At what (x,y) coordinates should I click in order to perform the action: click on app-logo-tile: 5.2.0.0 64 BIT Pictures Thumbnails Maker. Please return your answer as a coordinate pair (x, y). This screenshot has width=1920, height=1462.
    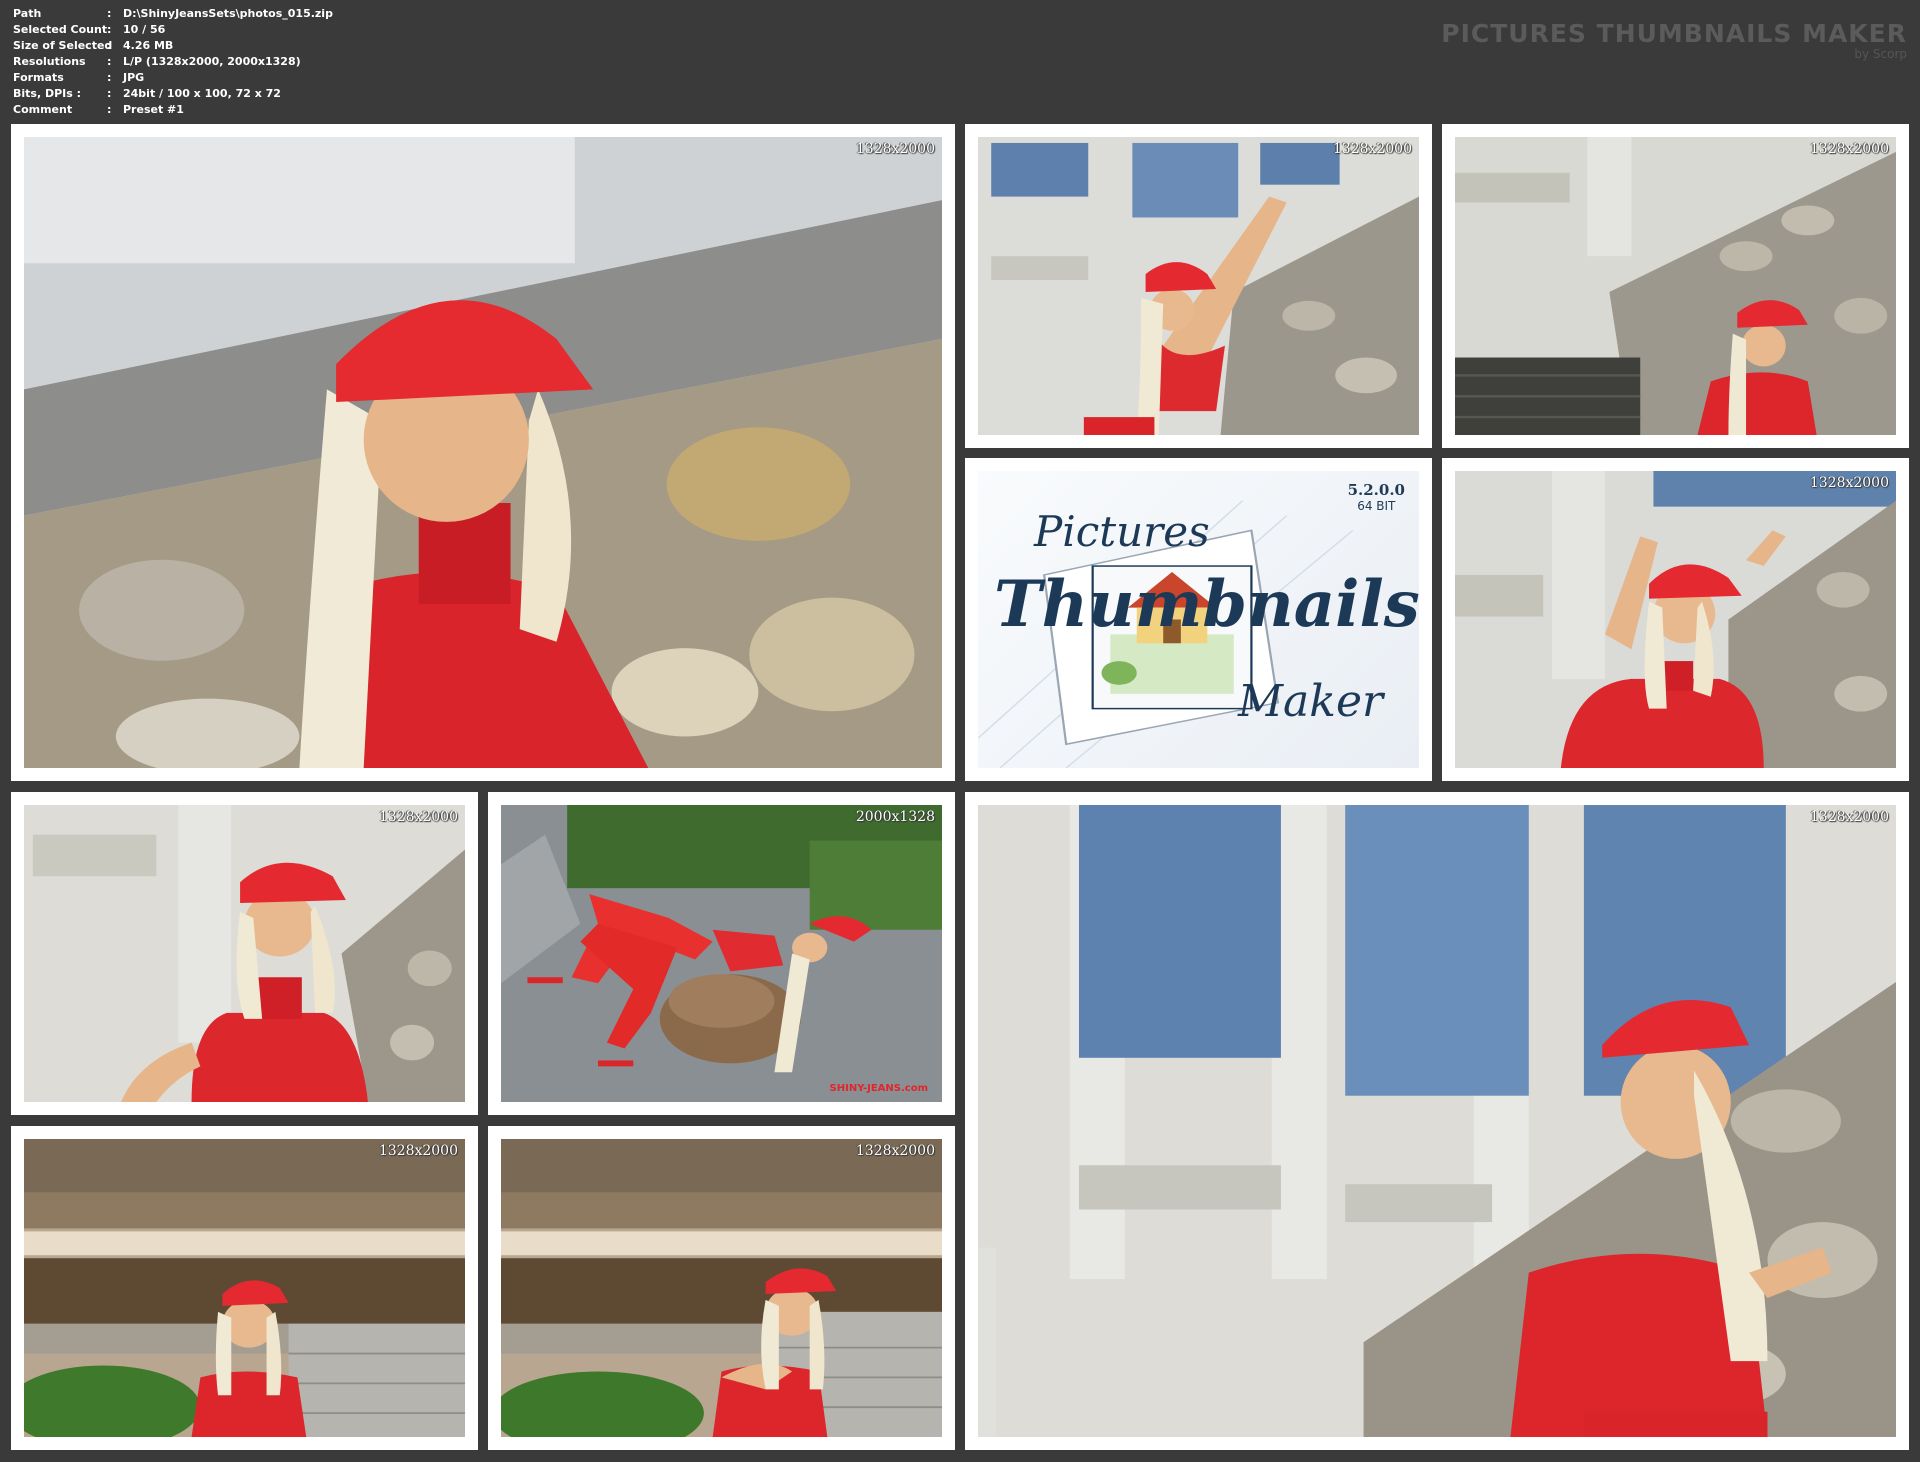
    Looking at the image, I should click on (1198, 619).